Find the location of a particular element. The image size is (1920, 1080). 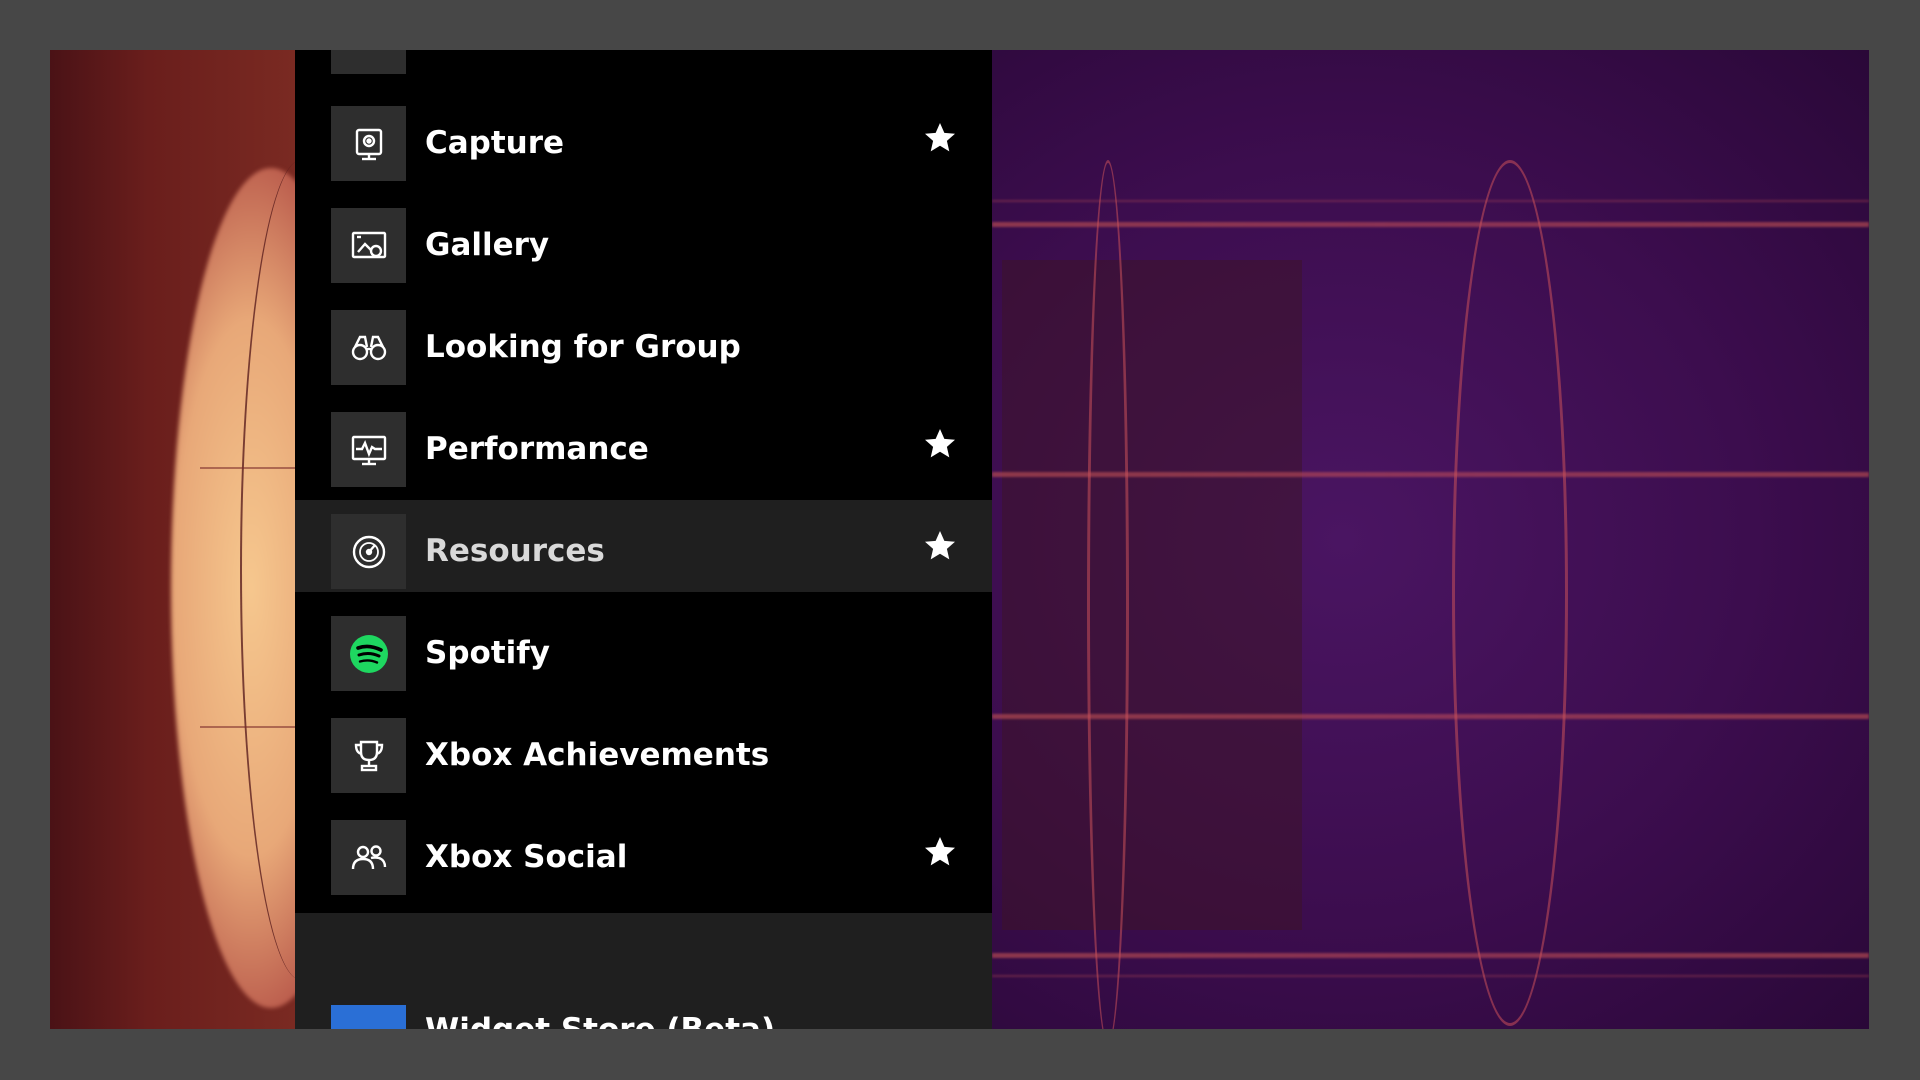

menu-item-xbox-social: Xbox Social is located at coordinates (643, 852).